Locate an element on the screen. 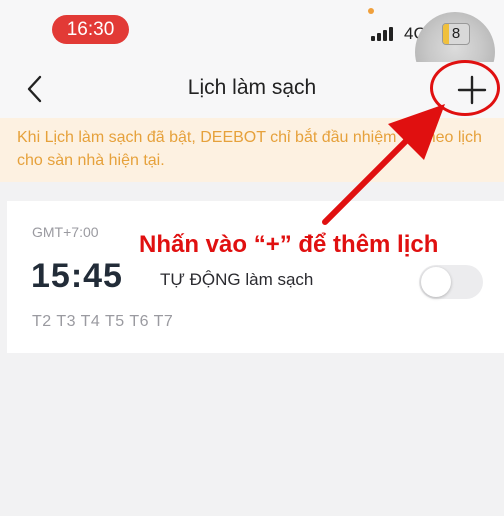  nav-header: Lịch làm sạch is located at coordinates (252, 90).